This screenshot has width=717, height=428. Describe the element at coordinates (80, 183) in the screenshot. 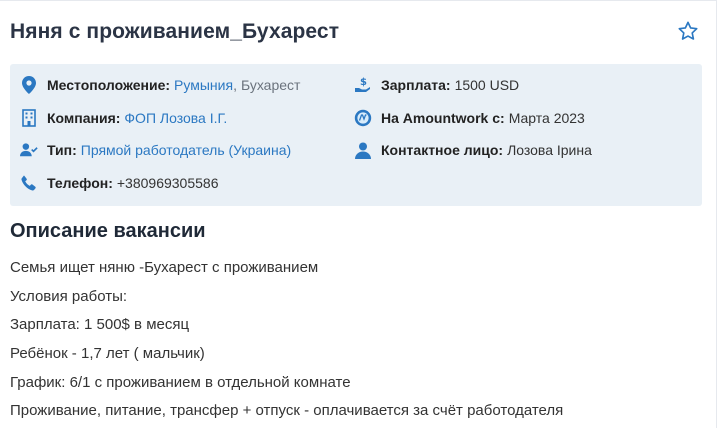

I see `phone-label: Телефон:` at that location.